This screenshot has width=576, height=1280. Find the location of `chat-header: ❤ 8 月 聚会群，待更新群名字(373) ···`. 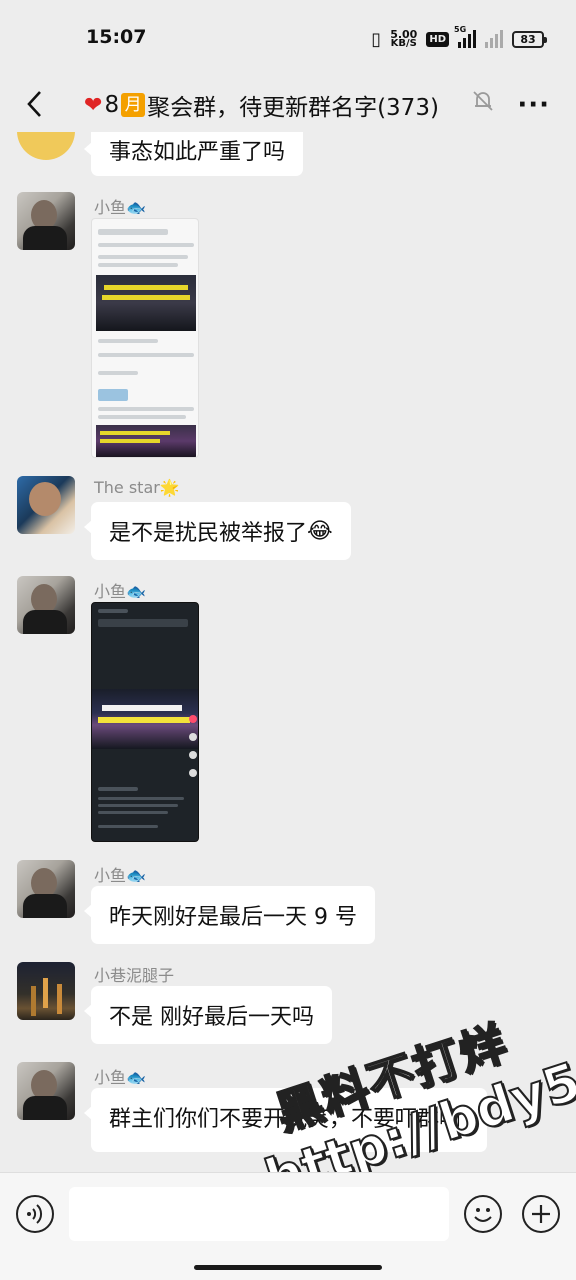

chat-header: ❤ 8 月 聚会群，待更新群名字(373) ··· is located at coordinates (288, 104).